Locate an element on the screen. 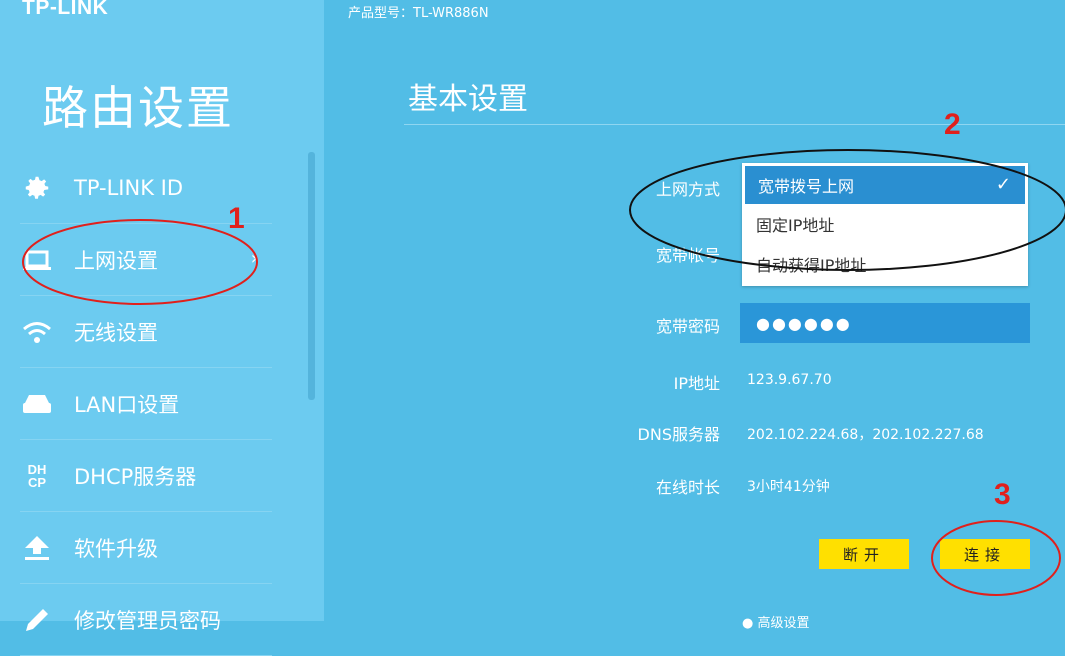 This screenshot has height=656, width=1065. dropdown-option-pppoe: 宽带拨号上网 ✓ is located at coordinates (885, 185).